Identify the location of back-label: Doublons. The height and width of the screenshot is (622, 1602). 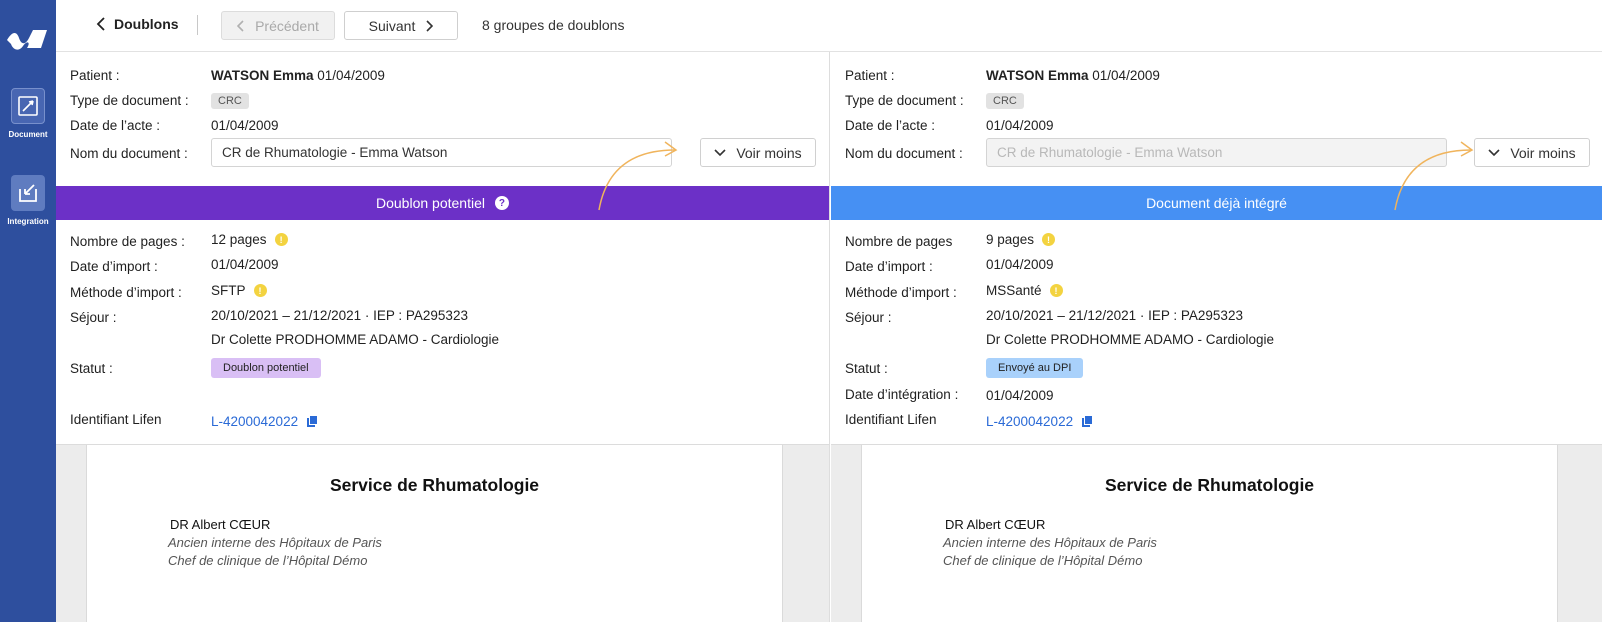
(146, 24).